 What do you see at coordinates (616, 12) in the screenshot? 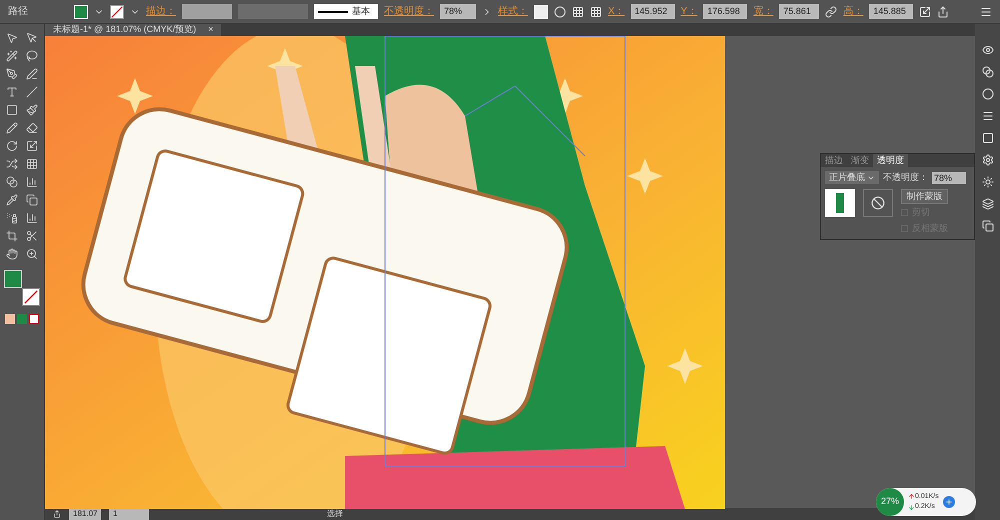
I see `field-label: X：` at bounding box center [616, 12].